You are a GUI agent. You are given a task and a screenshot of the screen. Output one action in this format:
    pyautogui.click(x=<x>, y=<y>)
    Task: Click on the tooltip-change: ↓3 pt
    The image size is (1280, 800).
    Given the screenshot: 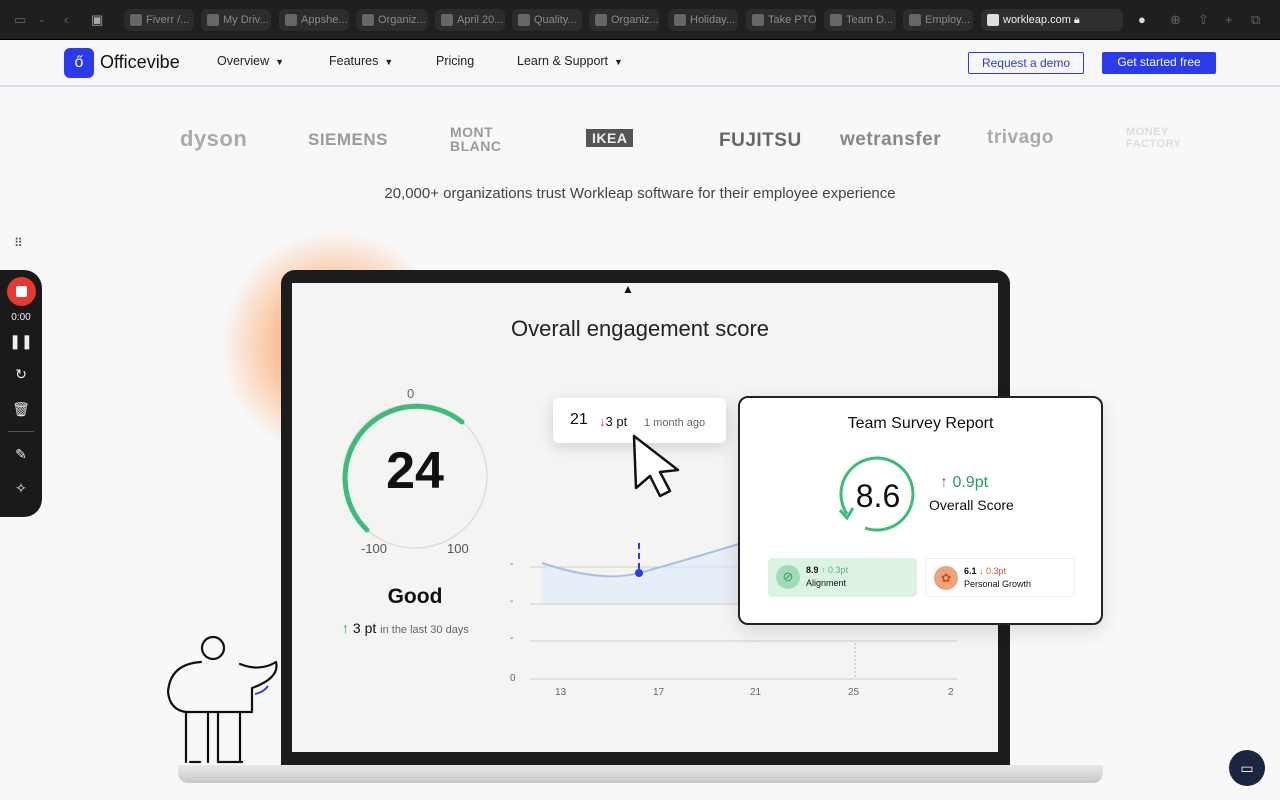 What is the action you would take?
    pyautogui.click(x=613, y=421)
    